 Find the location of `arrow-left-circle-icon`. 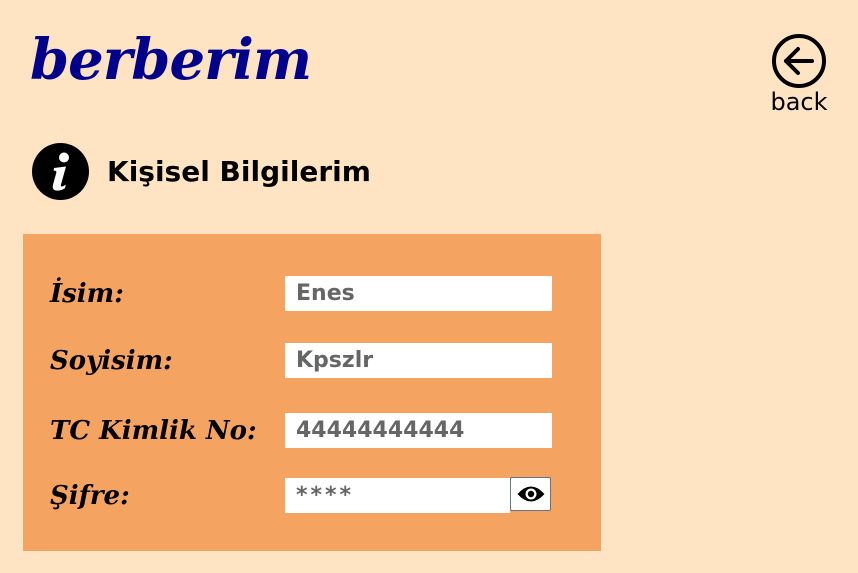

arrow-left-circle-icon is located at coordinates (799, 61).